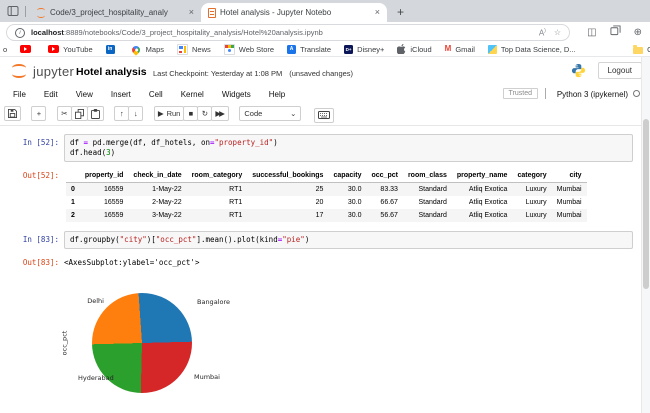 Image resolution: width=650 pixels, height=413 pixels. I want to click on logout-button: Logout, so click(619, 70).